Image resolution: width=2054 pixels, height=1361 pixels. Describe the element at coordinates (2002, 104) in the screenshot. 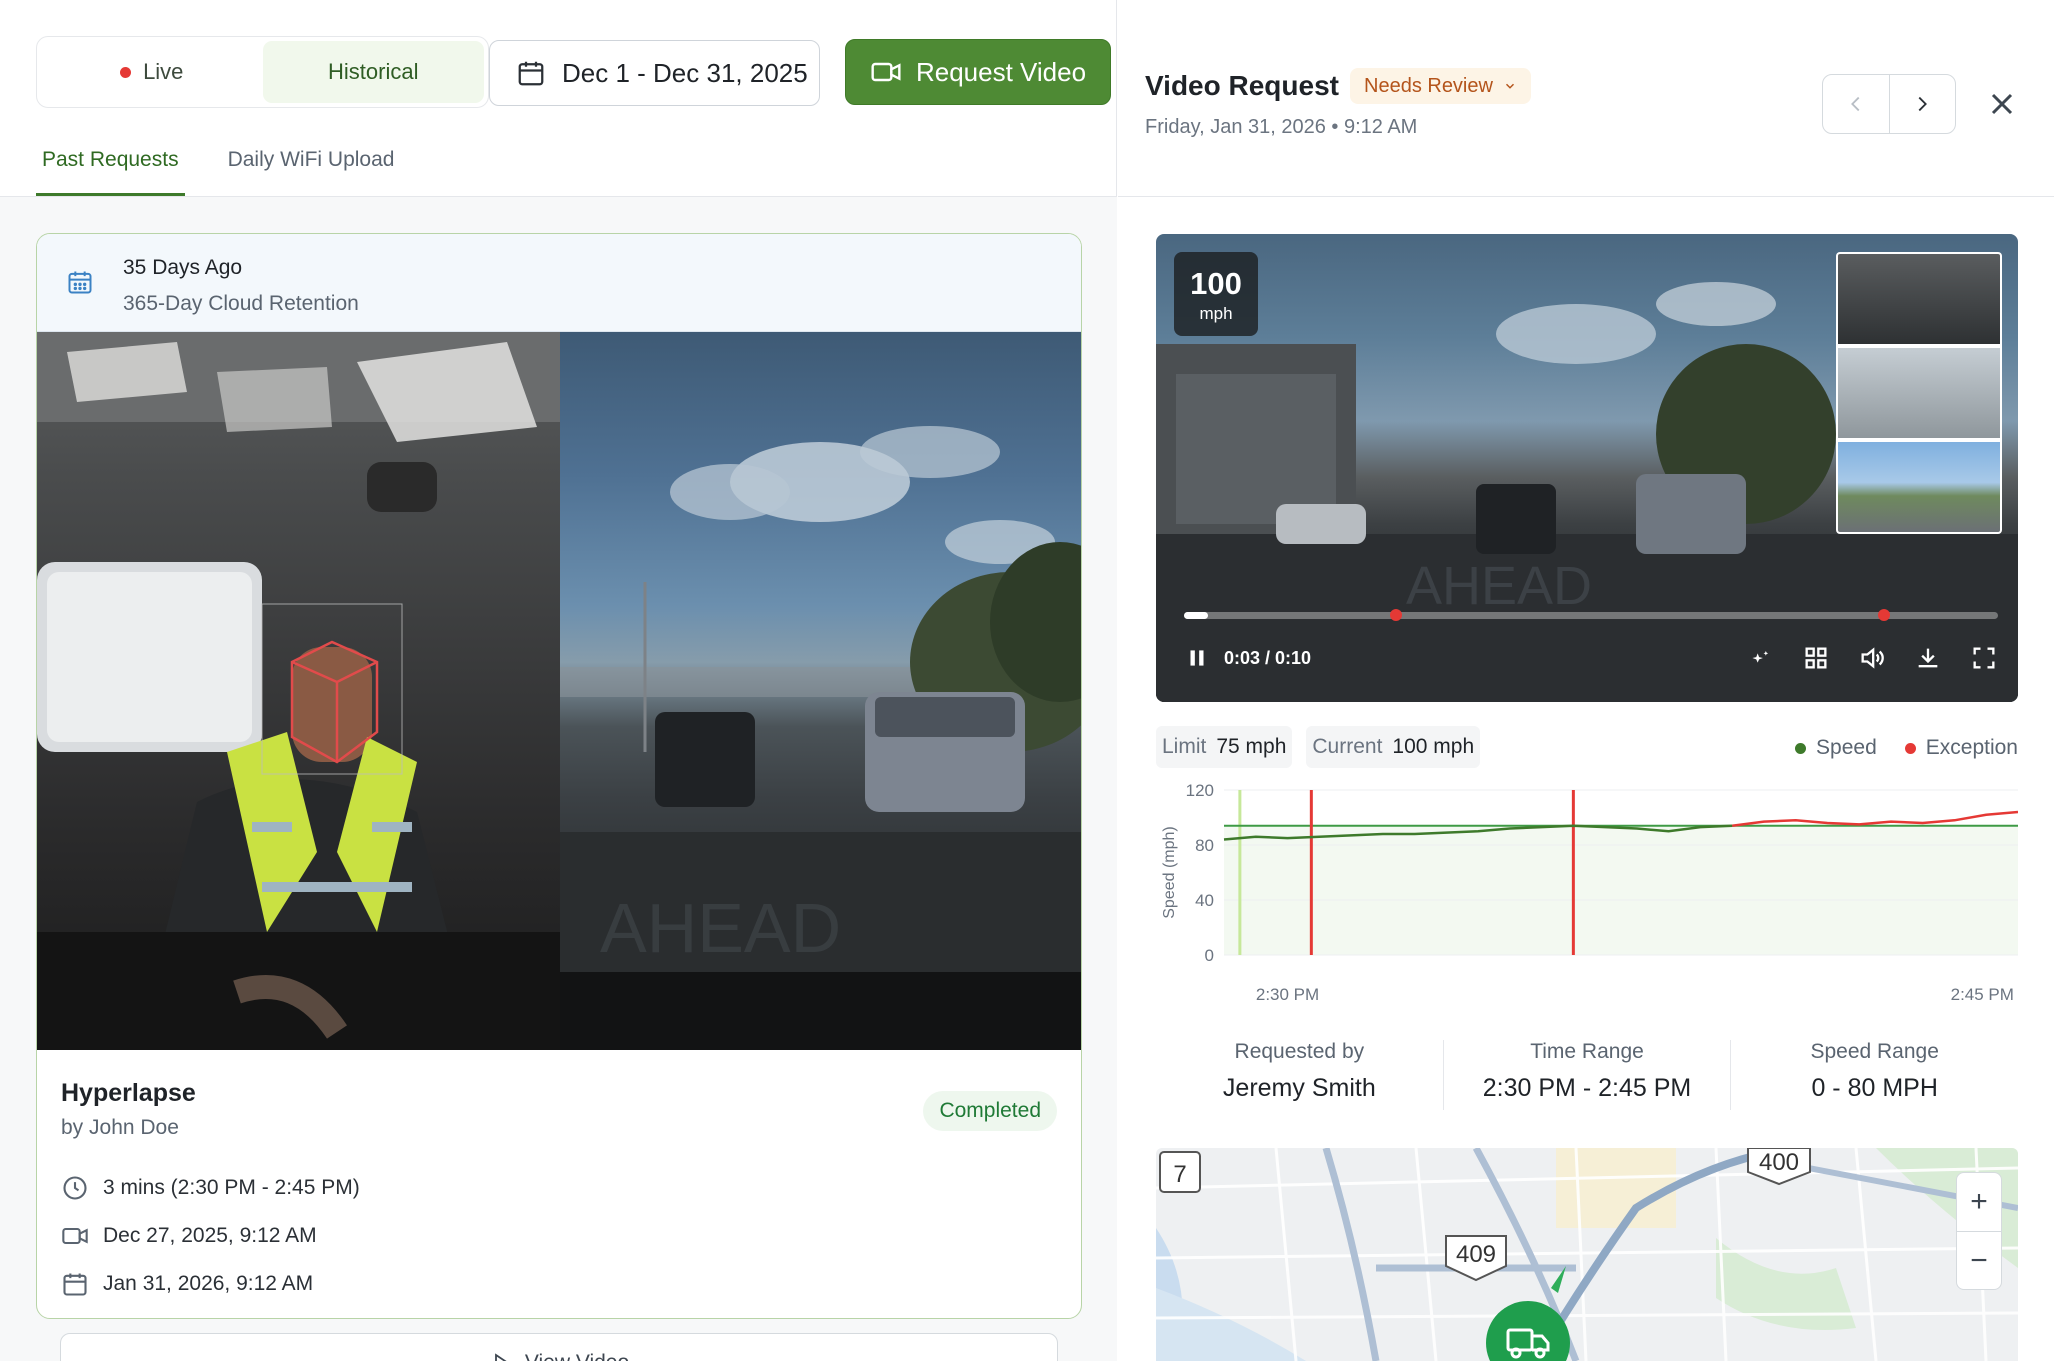

I see `close-icon` at that location.